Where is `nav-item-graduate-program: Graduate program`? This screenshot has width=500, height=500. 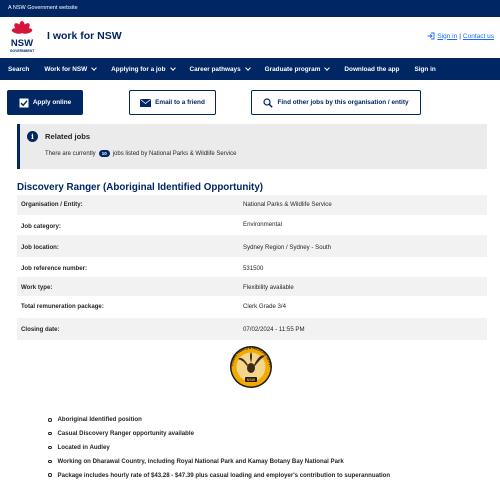
nav-item-graduate-program: Graduate program is located at coordinates (297, 68).